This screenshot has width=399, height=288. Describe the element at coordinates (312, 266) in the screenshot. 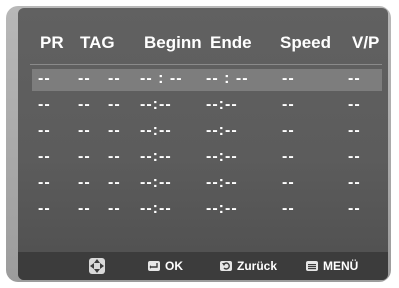

I see `menu-icon` at that location.